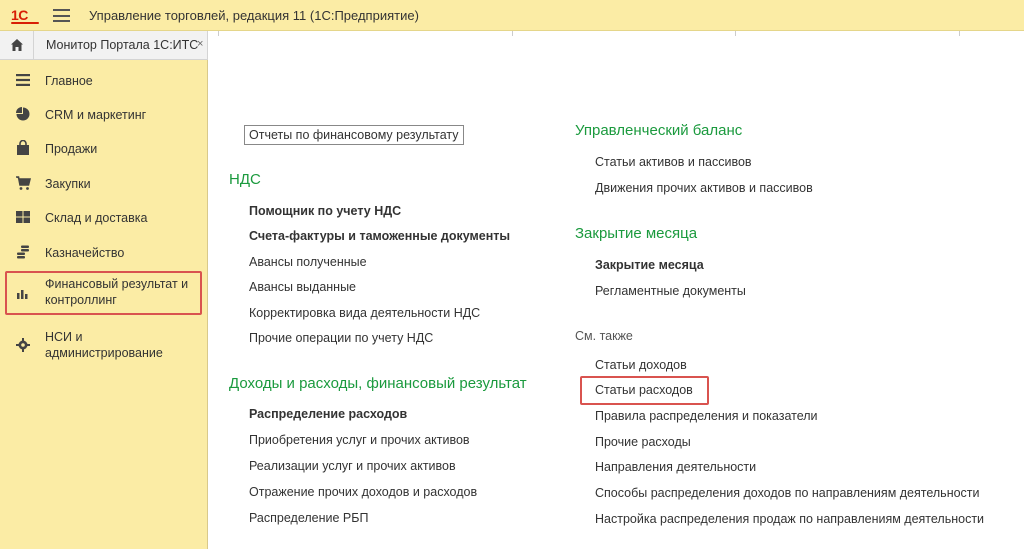  What do you see at coordinates (23, 147) in the screenshot?
I see `bag-icon` at bounding box center [23, 147].